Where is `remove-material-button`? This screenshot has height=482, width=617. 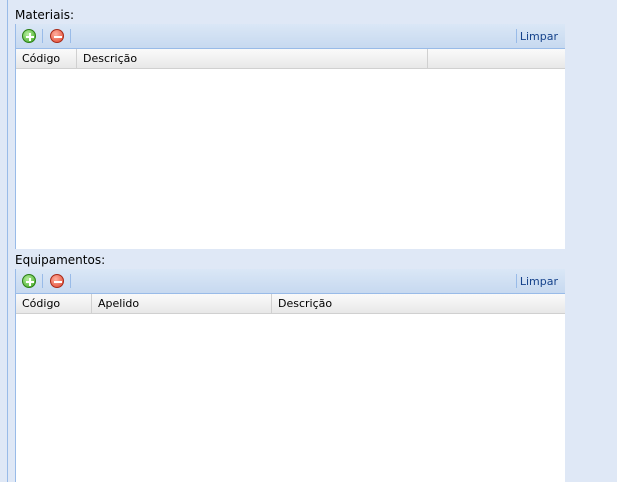 remove-material-button is located at coordinates (57, 36).